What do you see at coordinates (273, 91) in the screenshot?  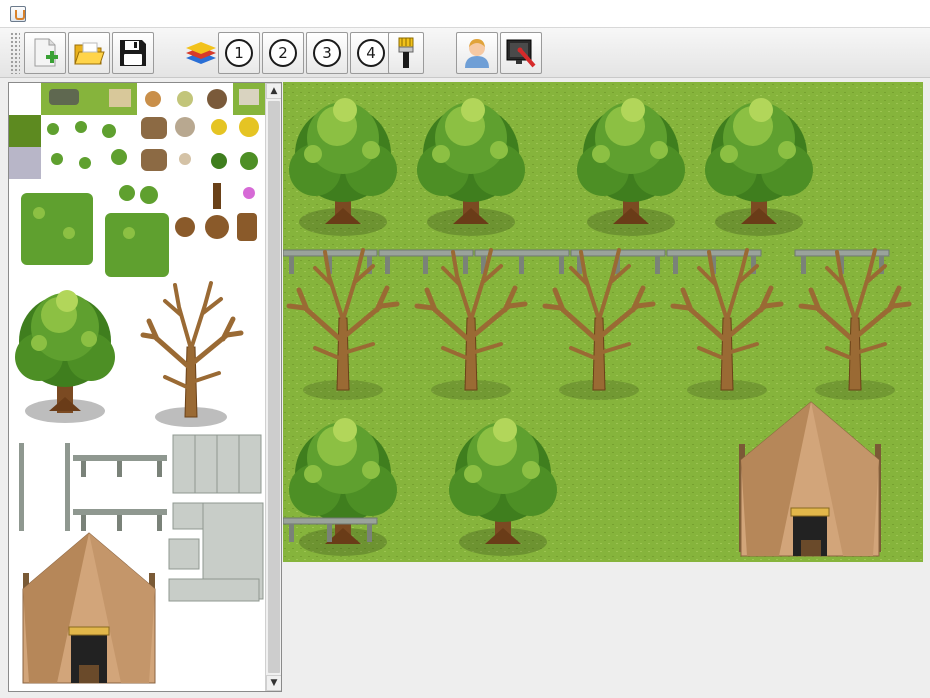 I see `scroll-up-arrow-icon: ▲` at bounding box center [273, 91].